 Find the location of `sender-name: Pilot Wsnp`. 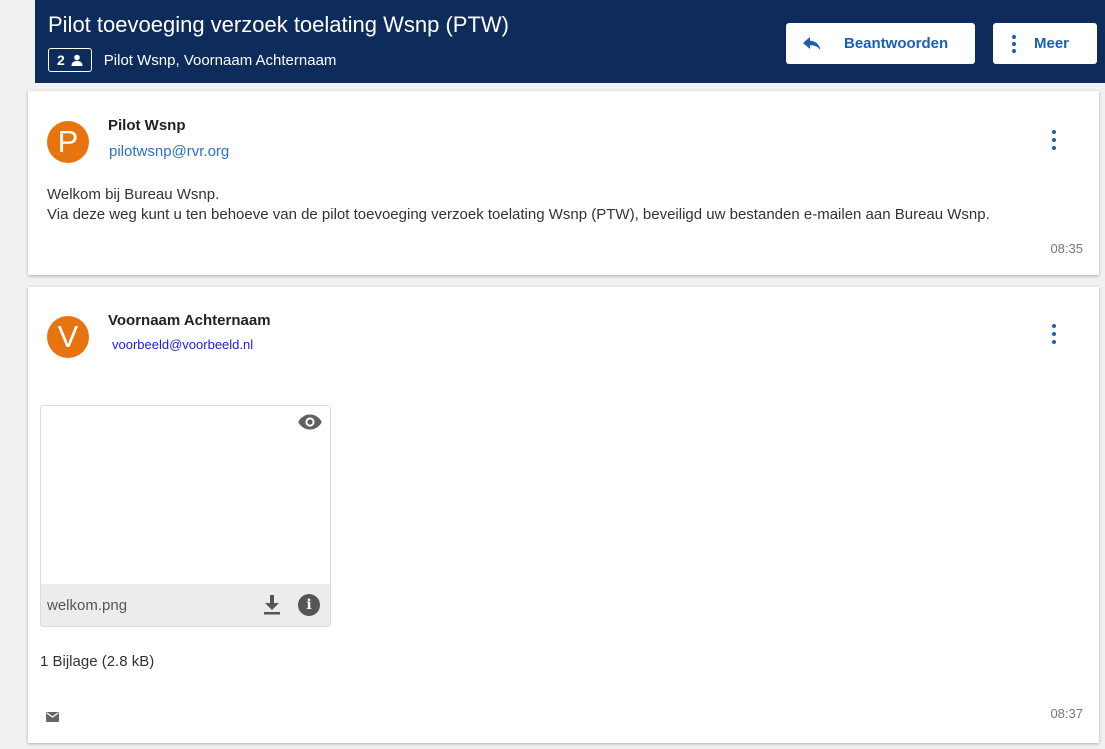

sender-name: Pilot Wsnp is located at coordinates (147, 125).